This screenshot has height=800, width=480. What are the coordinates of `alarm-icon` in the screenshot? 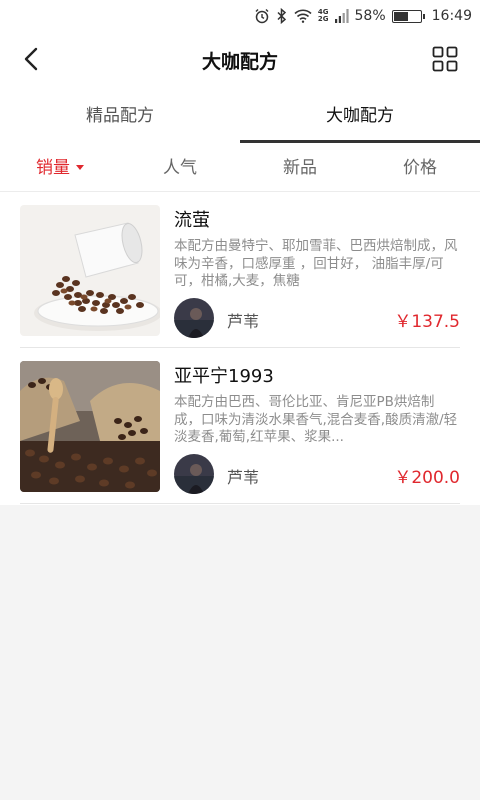 It's located at (262, 16).